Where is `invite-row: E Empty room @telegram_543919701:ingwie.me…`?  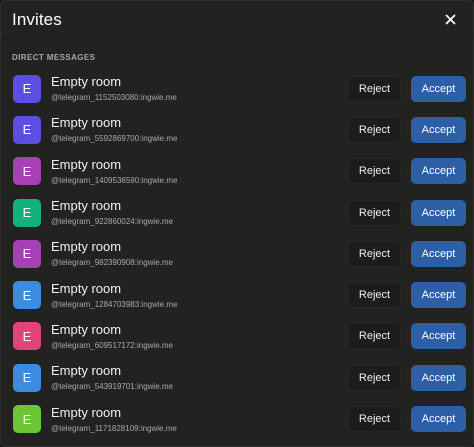
invite-row: E Empty room @telegram_543919701:ingwie.me… is located at coordinates (237, 377).